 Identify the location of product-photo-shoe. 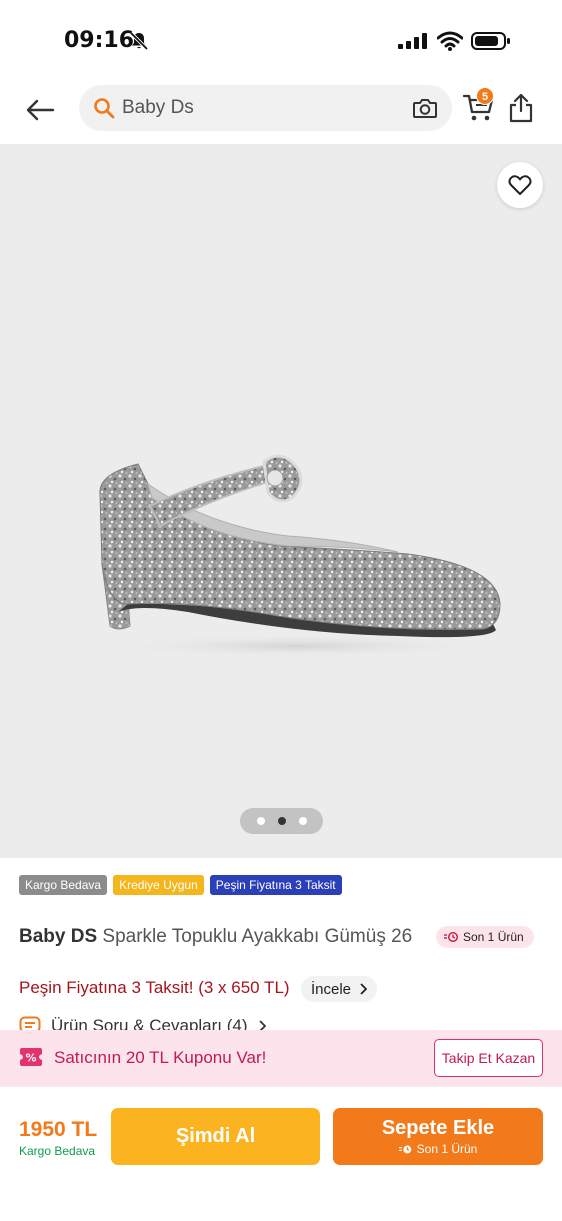
(299, 556).